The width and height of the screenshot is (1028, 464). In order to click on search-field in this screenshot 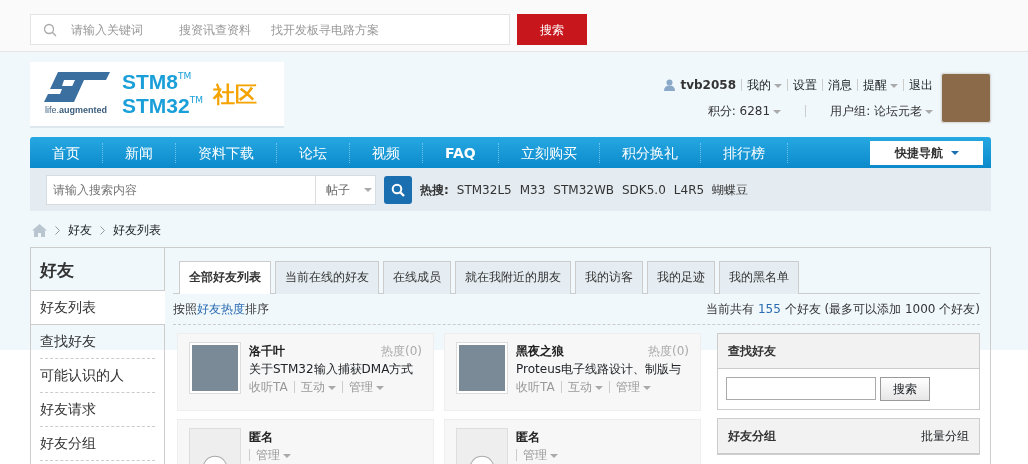, I will do `click(801, 388)`.